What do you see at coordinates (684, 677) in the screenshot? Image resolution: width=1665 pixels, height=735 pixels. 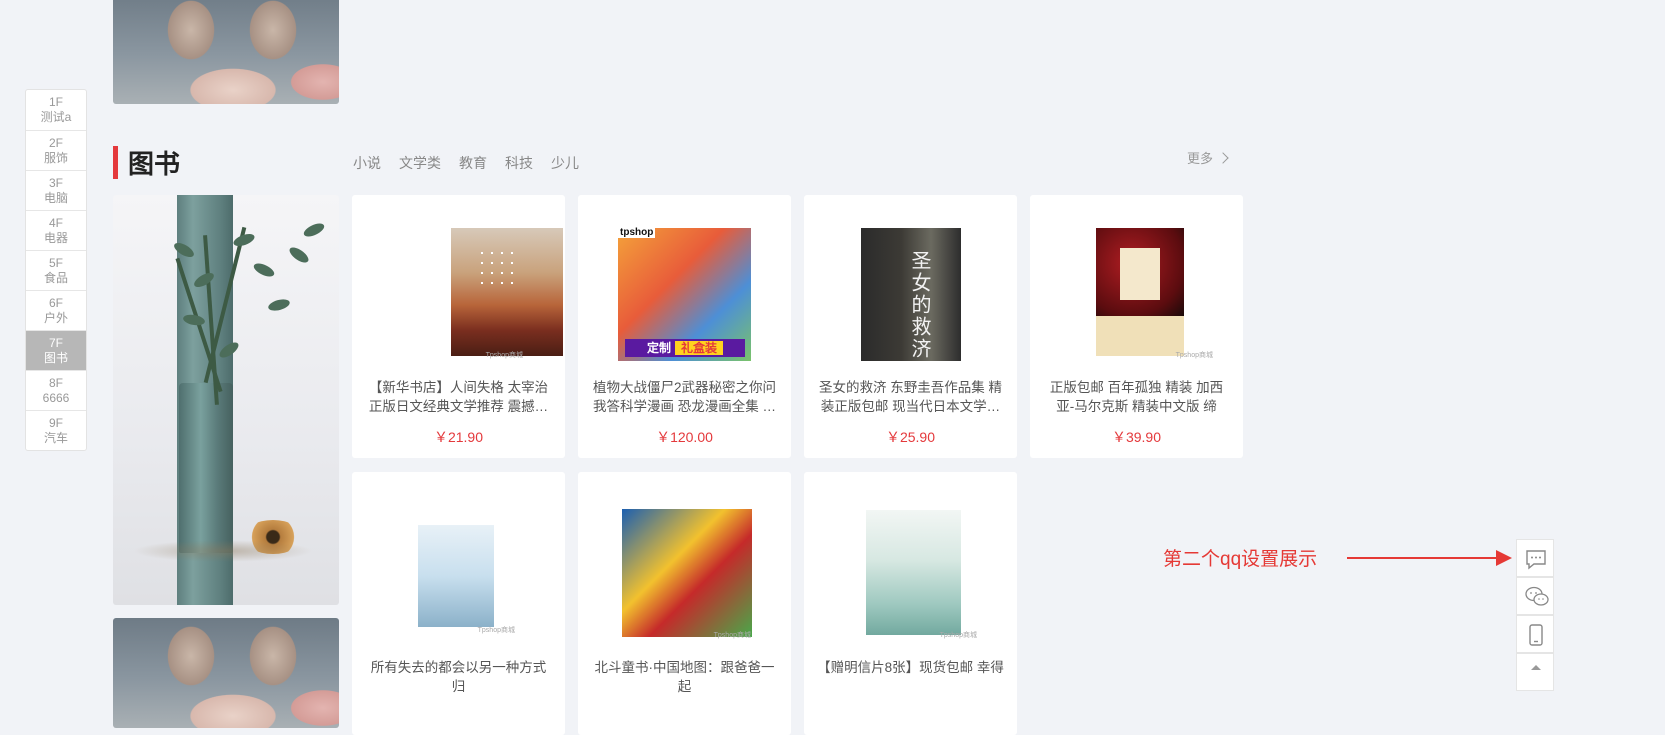 I see `product-name: 北斗童书·中国地图：跟爸爸一起` at bounding box center [684, 677].